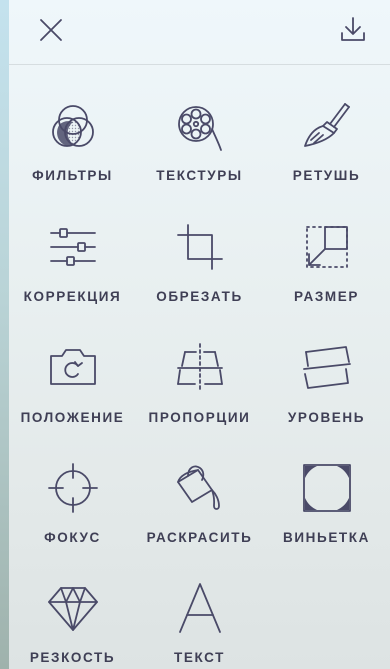  What do you see at coordinates (326, 417) in the screenshot?
I see `tool-label: УРОВЕНЬ` at bounding box center [326, 417].